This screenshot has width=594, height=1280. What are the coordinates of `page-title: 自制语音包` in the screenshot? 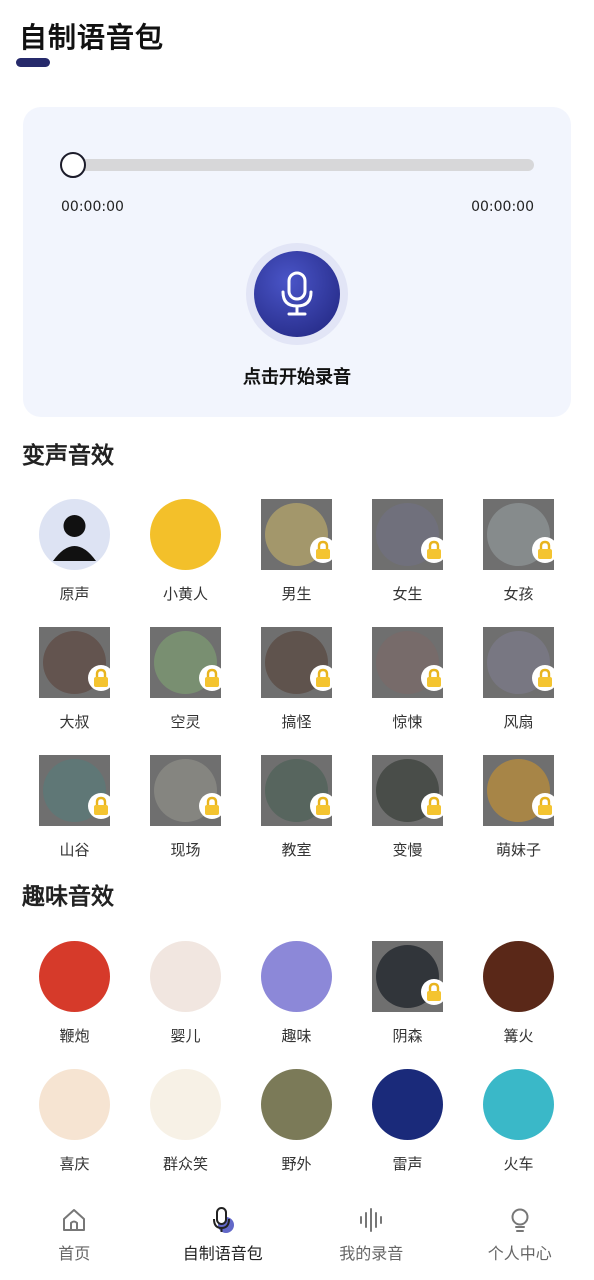 It's located at (92, 37).